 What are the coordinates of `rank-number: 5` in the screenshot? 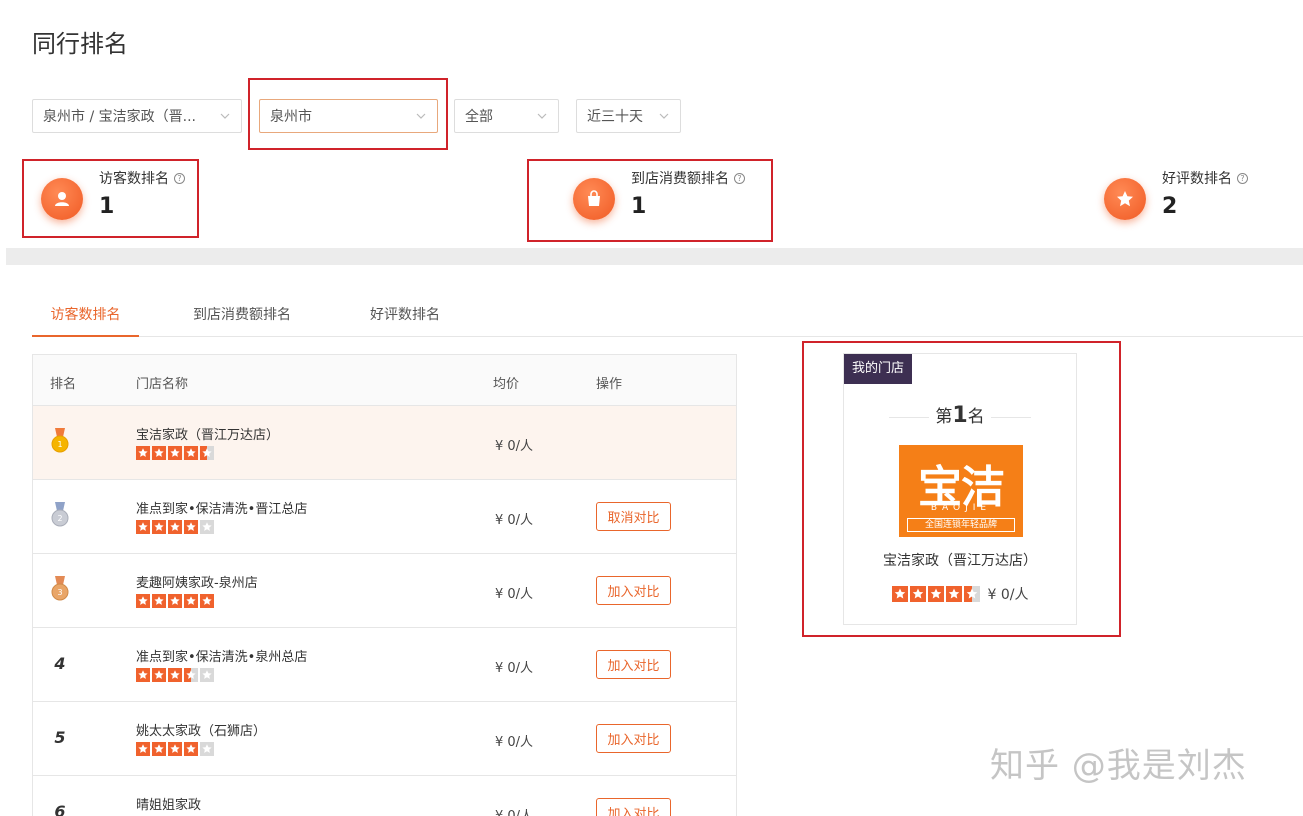 It's located at (60, 737).